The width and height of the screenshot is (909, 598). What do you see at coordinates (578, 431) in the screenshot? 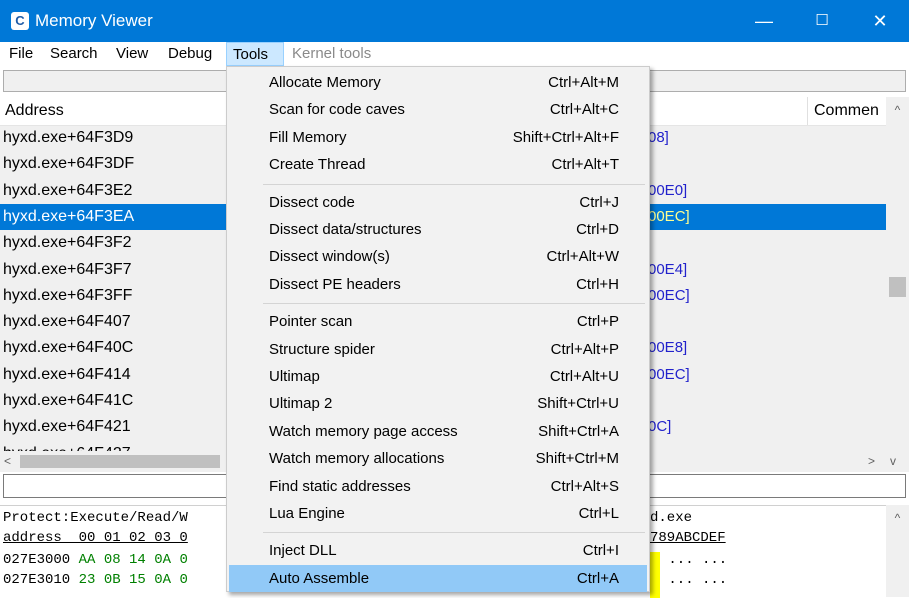
I see `menu-item-shortcut: Shift+Ctrl+A` at bounding box center [578, 431].